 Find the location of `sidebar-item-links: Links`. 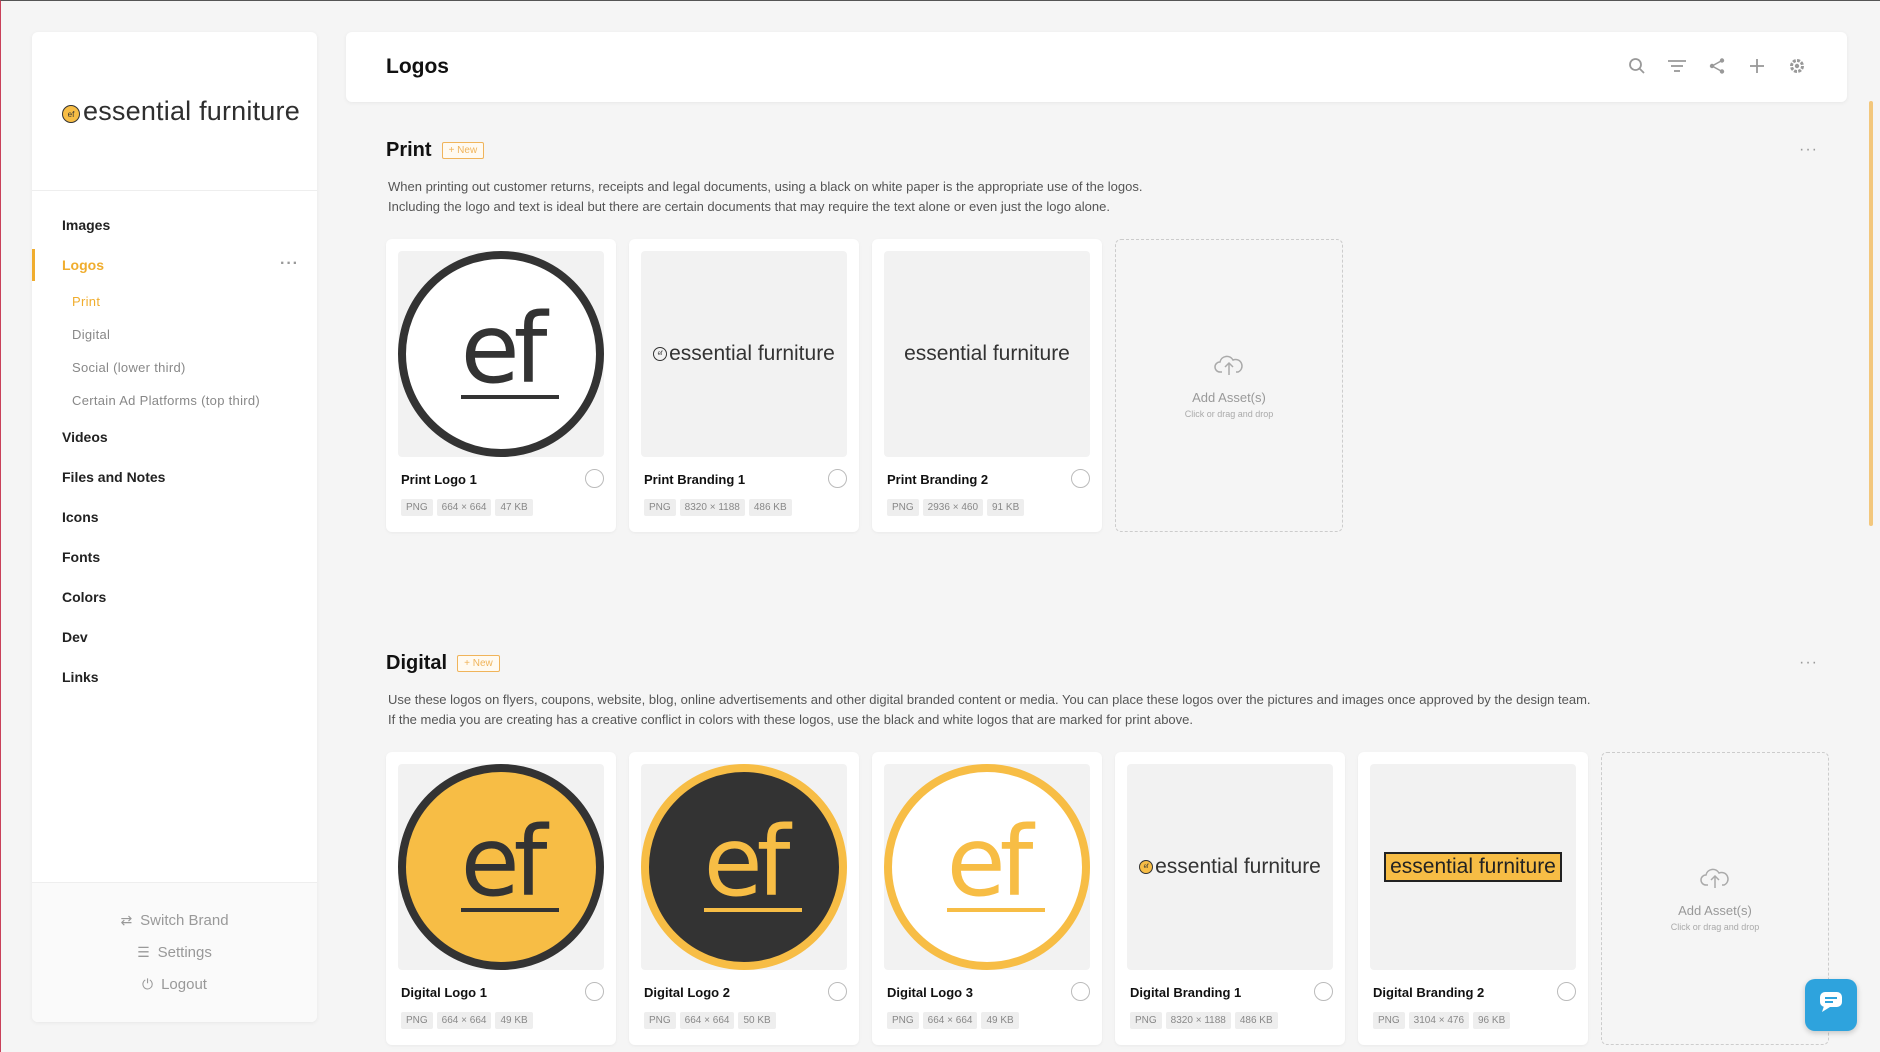

sidebar-item-links: Links is located at coordinates (174, 677).